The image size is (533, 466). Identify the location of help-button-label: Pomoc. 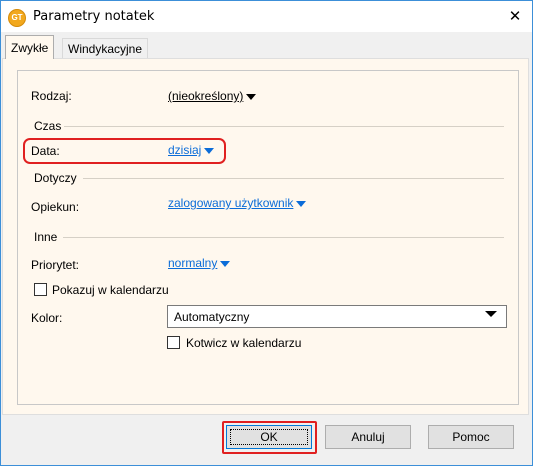
(471, 437).